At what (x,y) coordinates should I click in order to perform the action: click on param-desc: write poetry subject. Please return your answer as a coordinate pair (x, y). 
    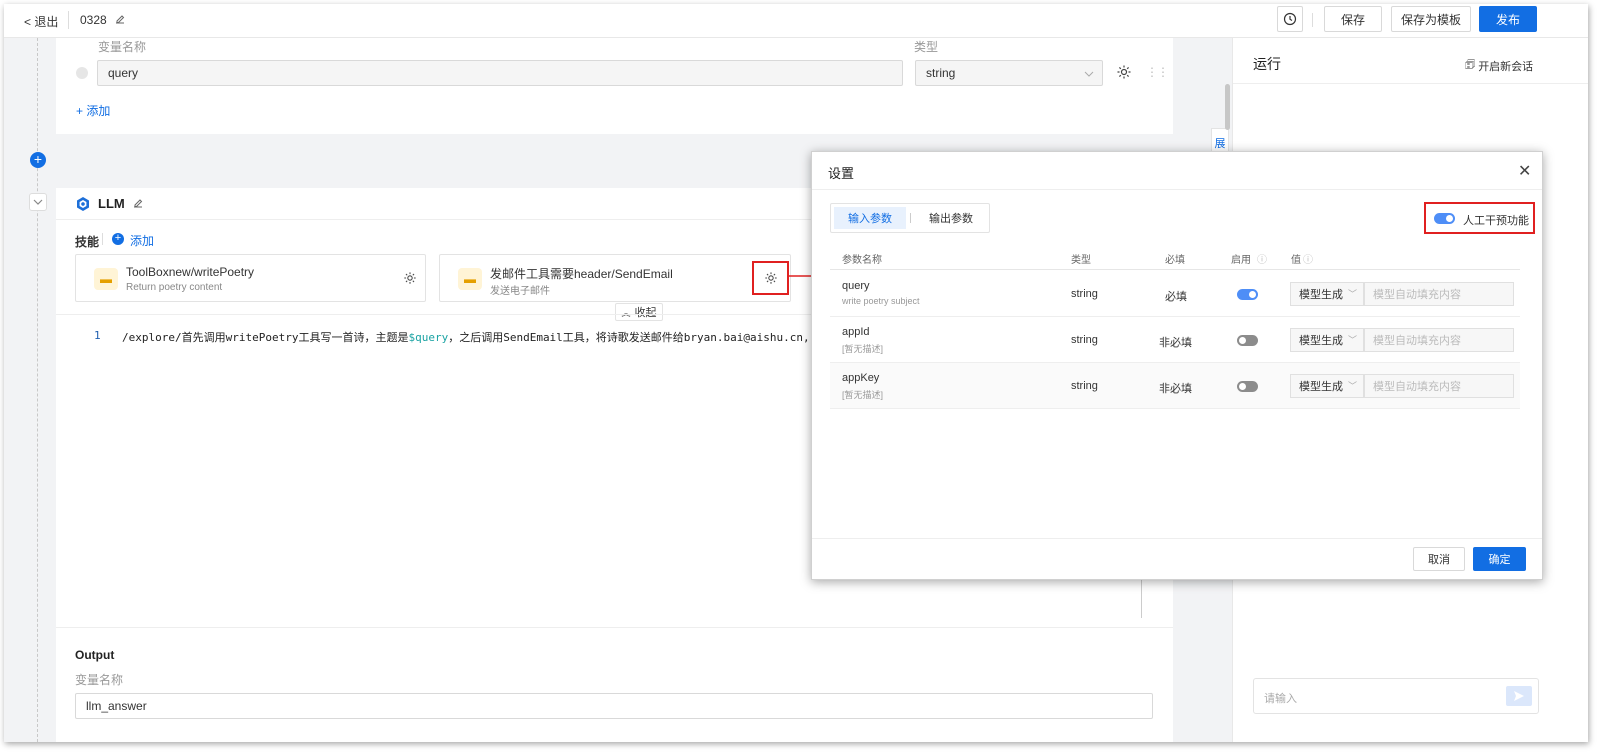
    Looking at the image, I should click on (881, 301).